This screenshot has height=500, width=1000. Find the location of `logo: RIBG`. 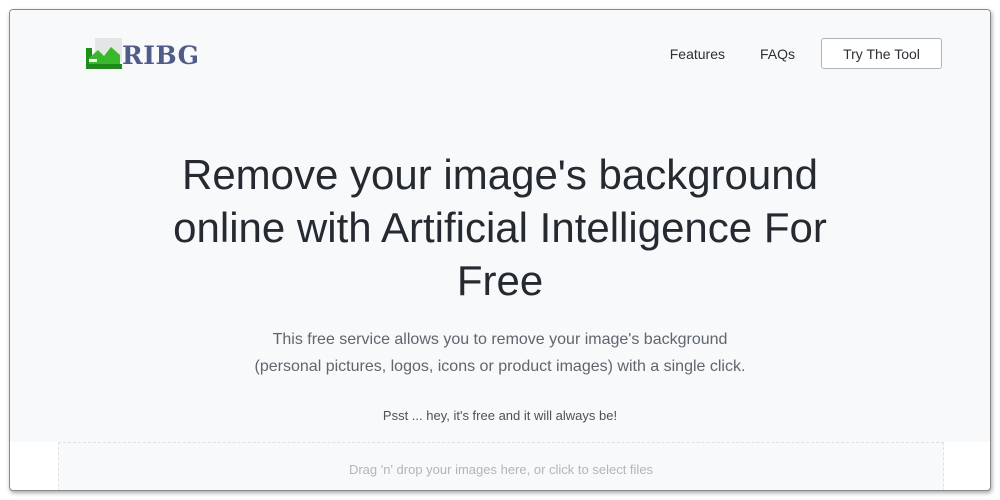

logo: RIBG is located at coordinates (142, 55).